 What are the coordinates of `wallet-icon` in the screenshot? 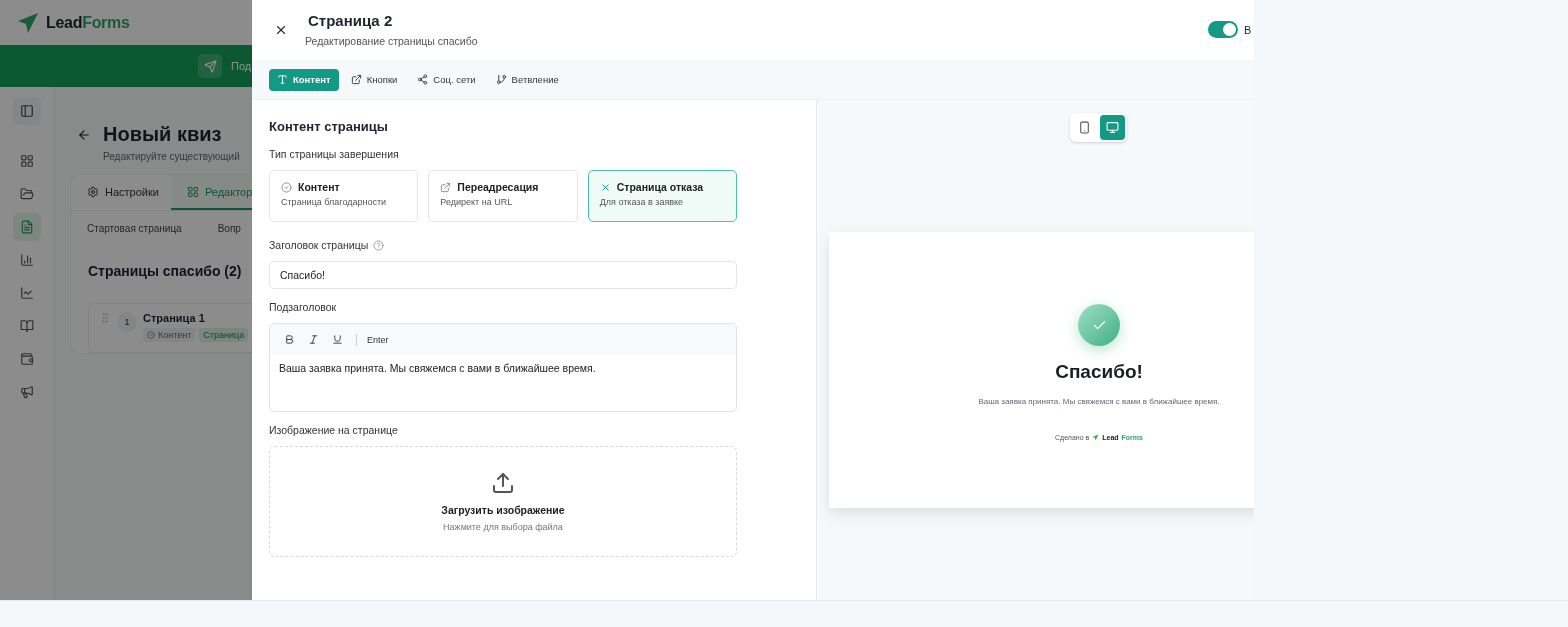 It's located at (27, 359).